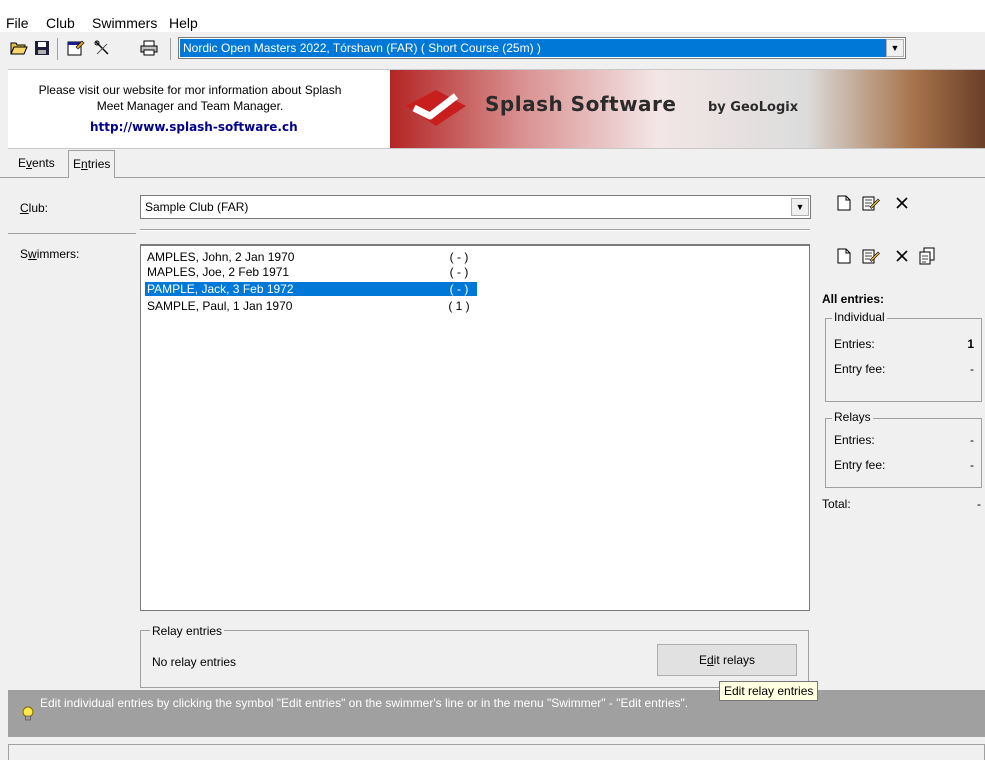 The image size is (985, 760). Describe the element at coordinates (844, 256) in the screenshot. I see `new-swimmer-icon` at that location.